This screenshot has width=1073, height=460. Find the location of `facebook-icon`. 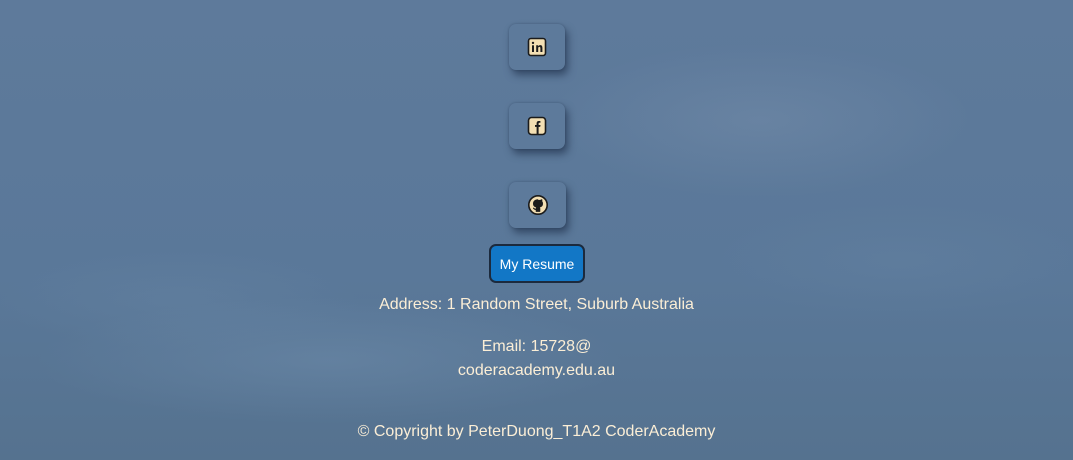

facebook-icon is located at coordinates (537, 126).